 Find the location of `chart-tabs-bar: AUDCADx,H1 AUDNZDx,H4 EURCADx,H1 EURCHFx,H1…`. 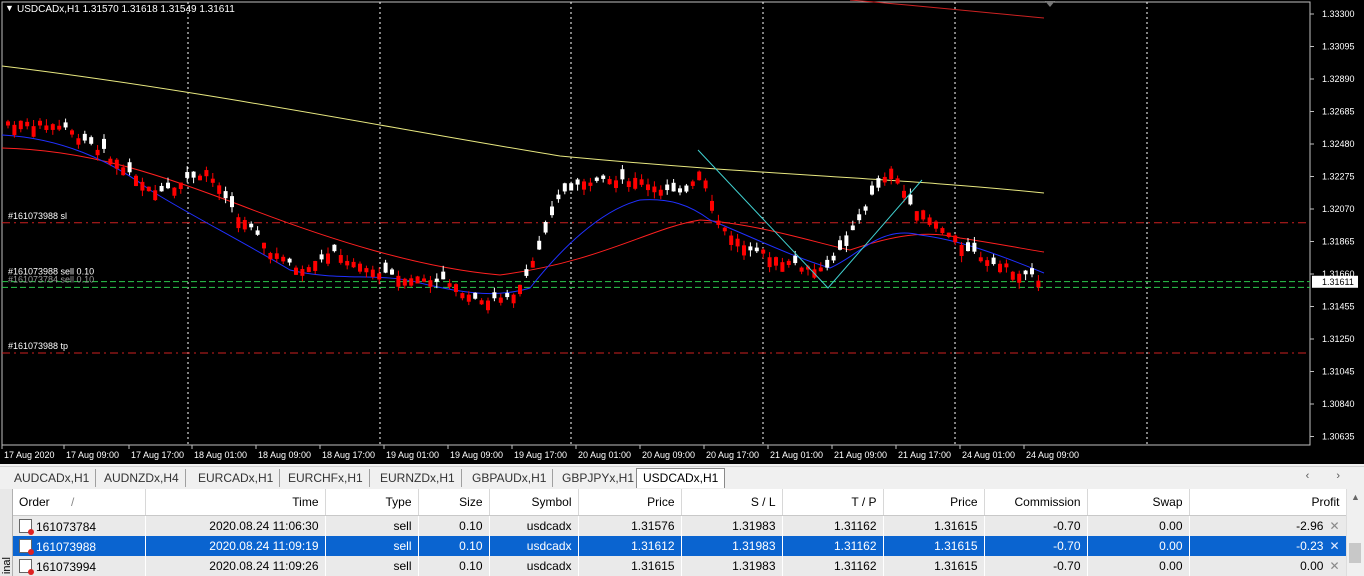

chart-tabs-bar: AUDCADx,H1 AUDNZDx,H4 EURCADx,H1 EURCHFx,H1… is located at coordinates (682, 477).